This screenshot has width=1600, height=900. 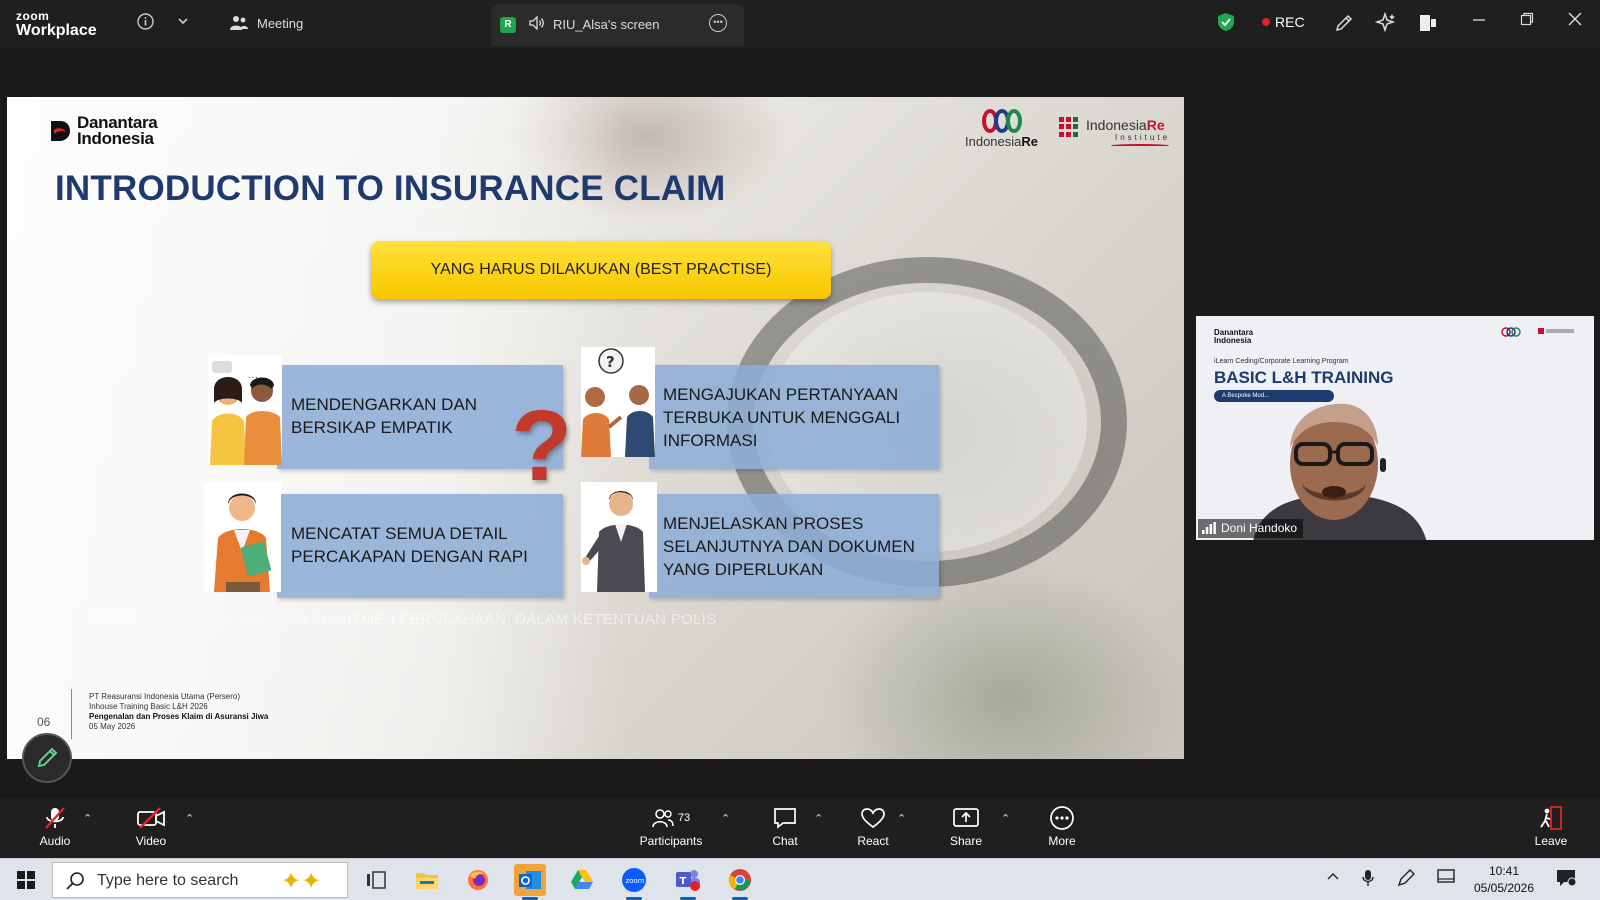 I want to click on tray-overflow-chevron-icon, so click(x=1333, y=878).